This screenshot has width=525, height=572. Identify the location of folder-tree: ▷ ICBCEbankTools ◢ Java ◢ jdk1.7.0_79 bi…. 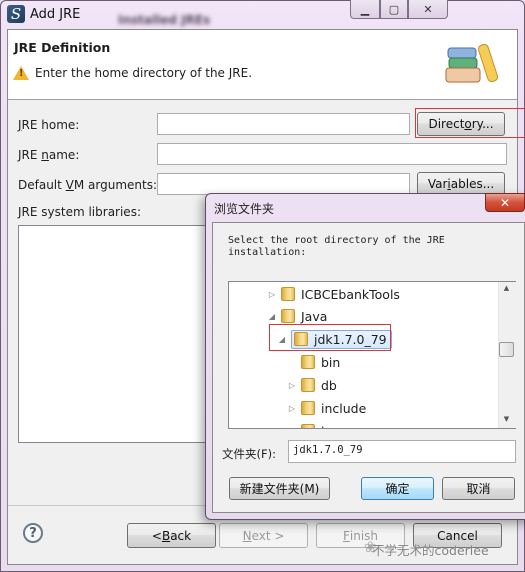
(372, 355).